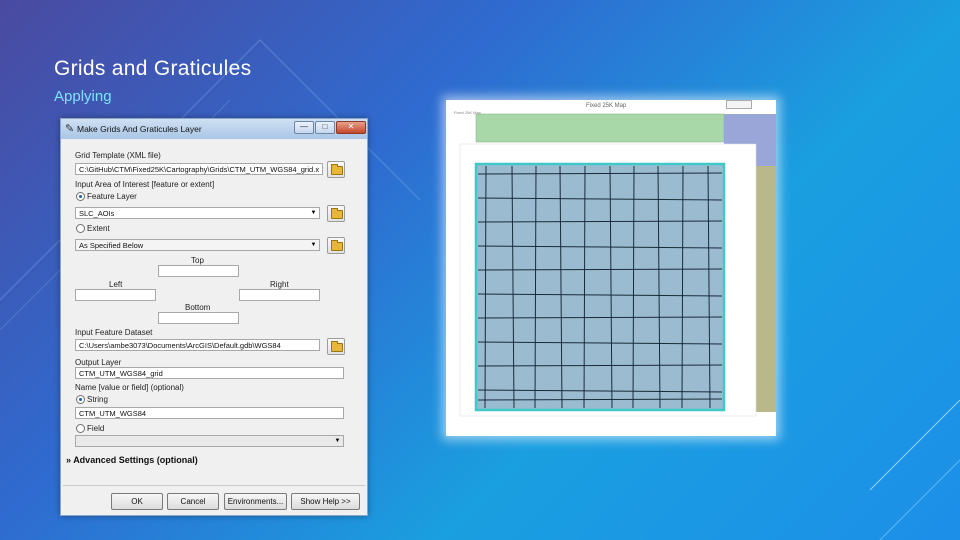  I want to click on map-small-label: Fixed 25K Map, so click(467, 112).